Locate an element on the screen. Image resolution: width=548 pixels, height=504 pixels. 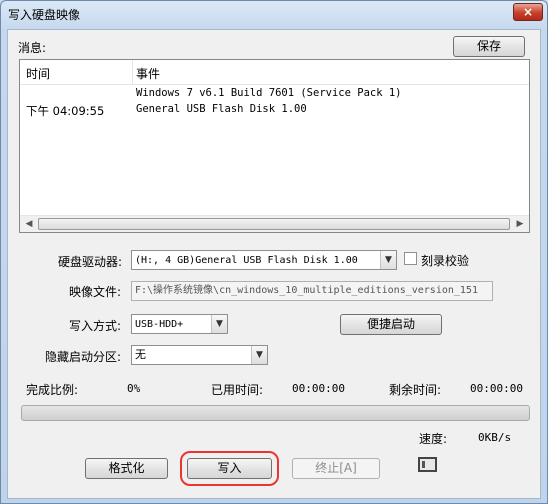
hidden-partition-select: 无 ▼ is located at coordinates (199, 355).